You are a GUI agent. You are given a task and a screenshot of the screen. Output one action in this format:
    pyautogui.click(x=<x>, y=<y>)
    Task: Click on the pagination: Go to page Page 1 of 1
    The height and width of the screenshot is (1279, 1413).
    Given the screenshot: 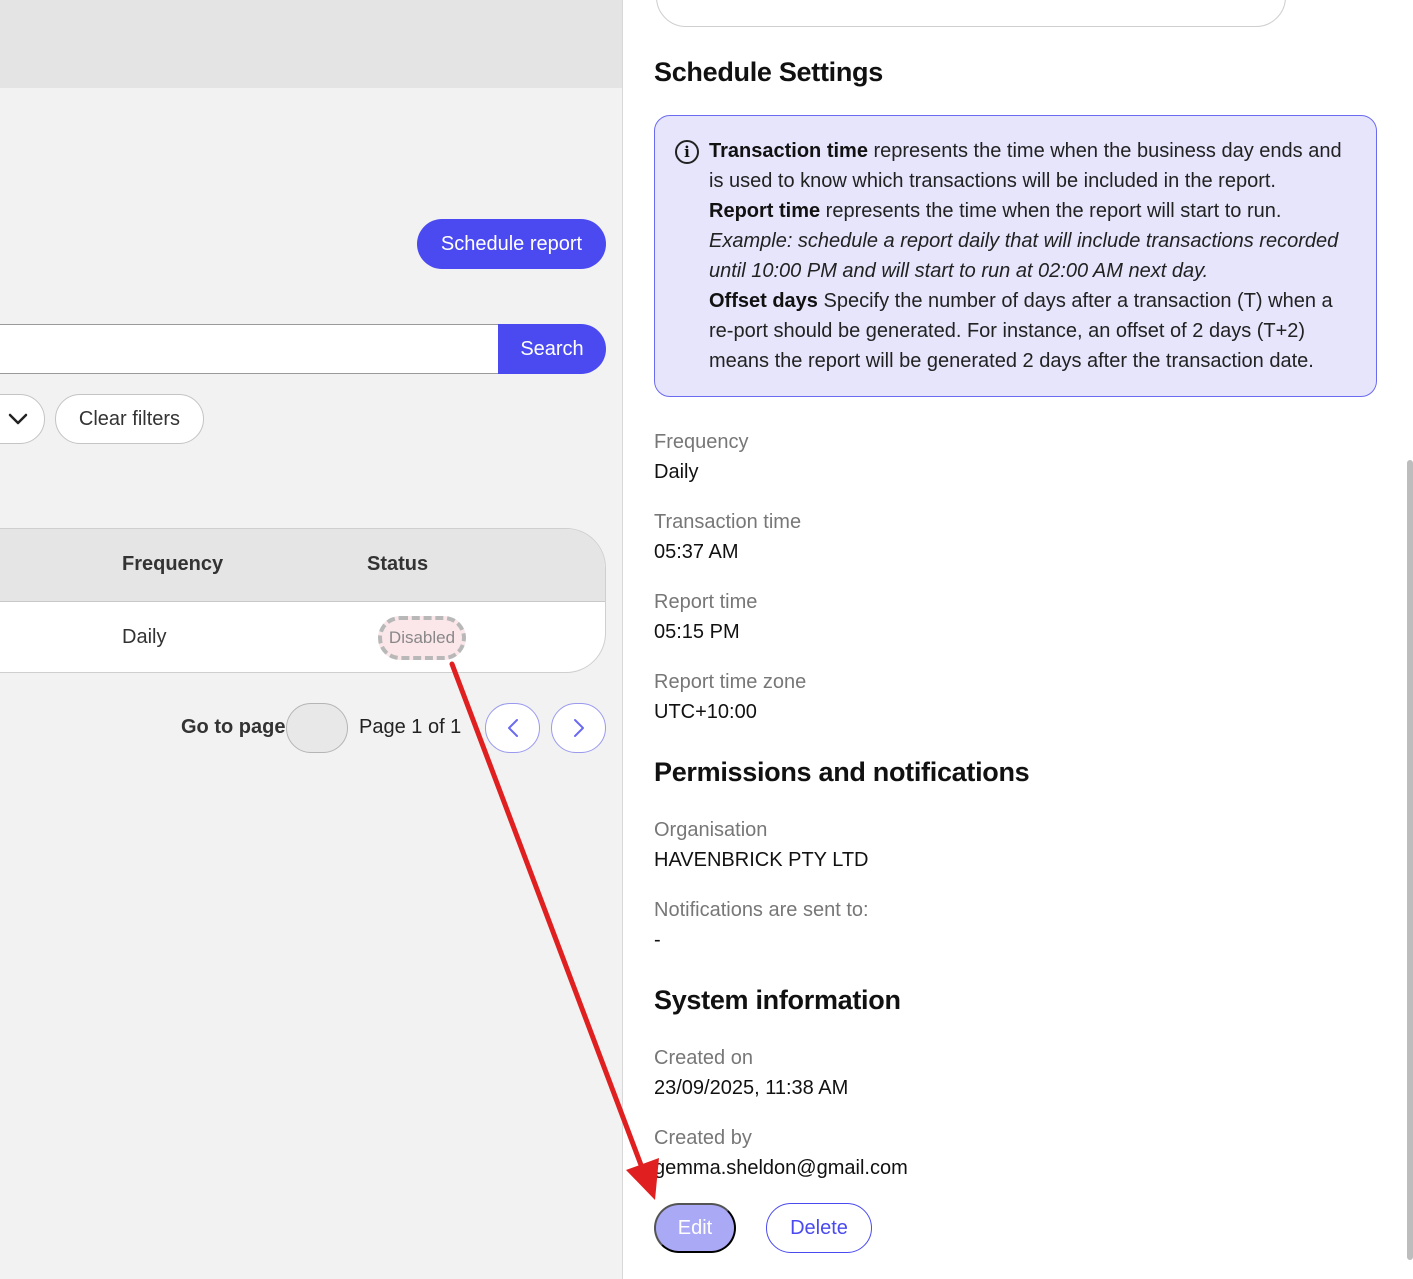 What is the action you would take?
    pyautogui.click(x=311, y=728)
    